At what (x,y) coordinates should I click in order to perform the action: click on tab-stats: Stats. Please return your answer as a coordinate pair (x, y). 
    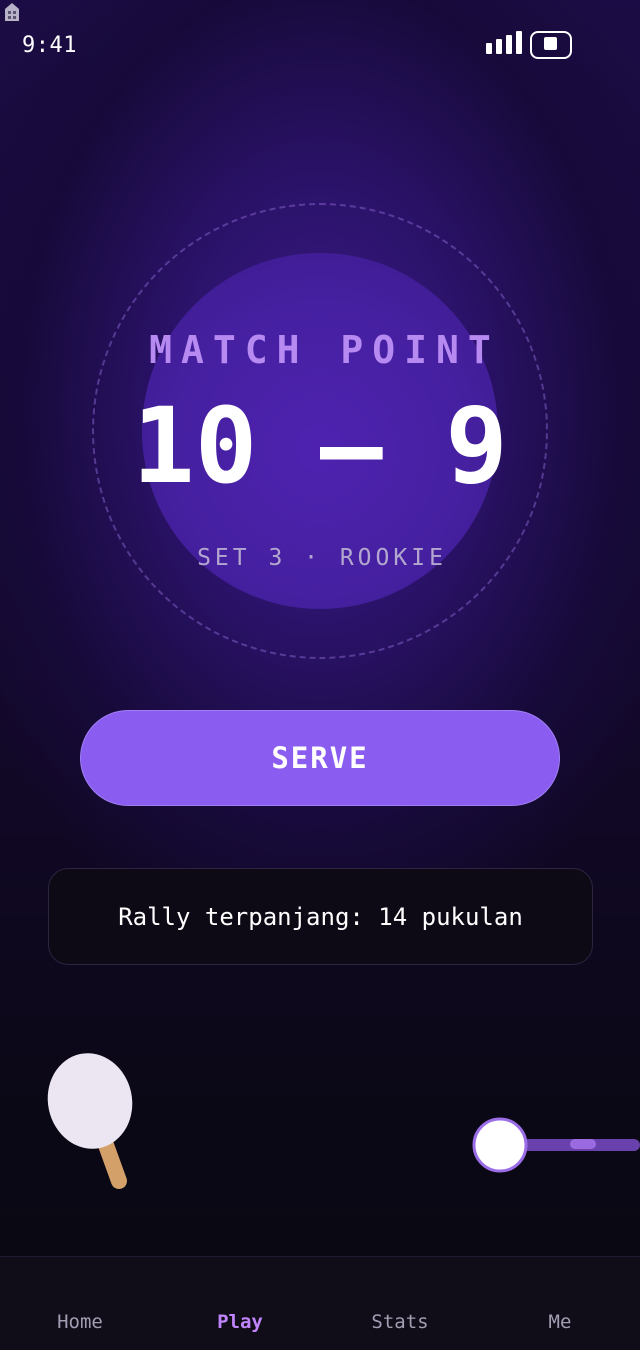
    Looking at the image, I should click on (400, 1303).